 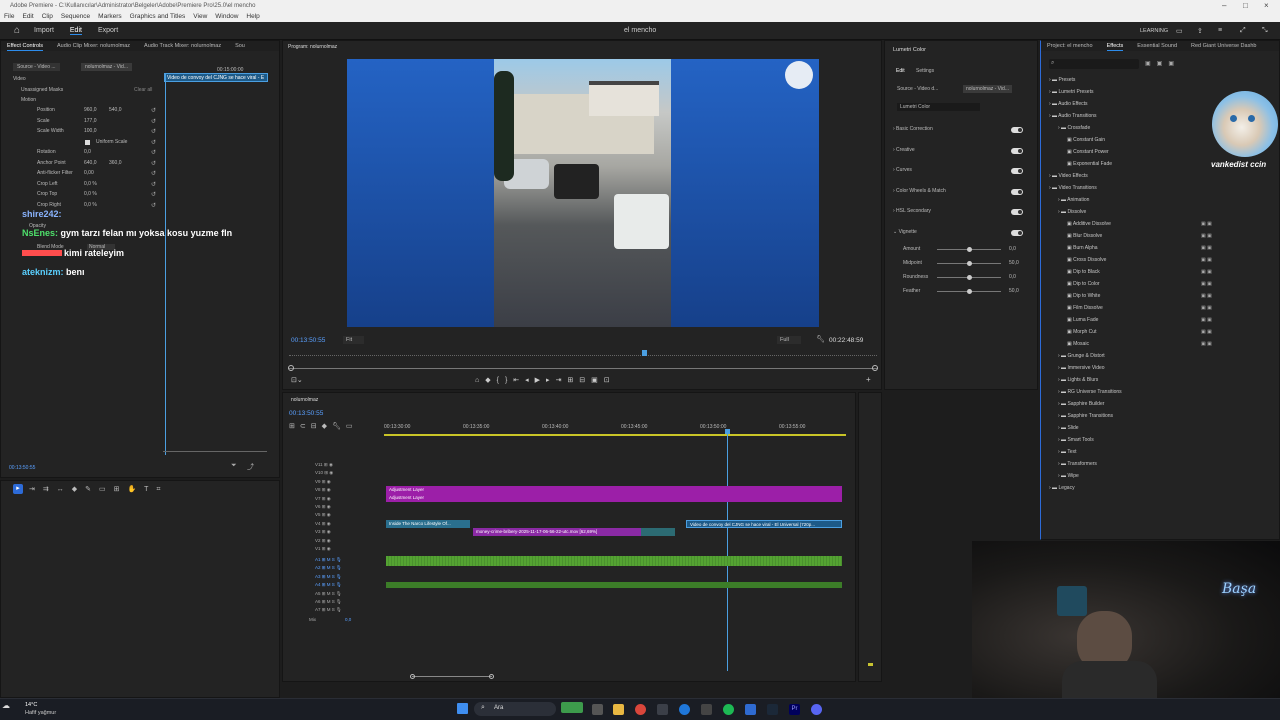 I want to click on filter-icon: ⏷, so click(x=234, y=466).